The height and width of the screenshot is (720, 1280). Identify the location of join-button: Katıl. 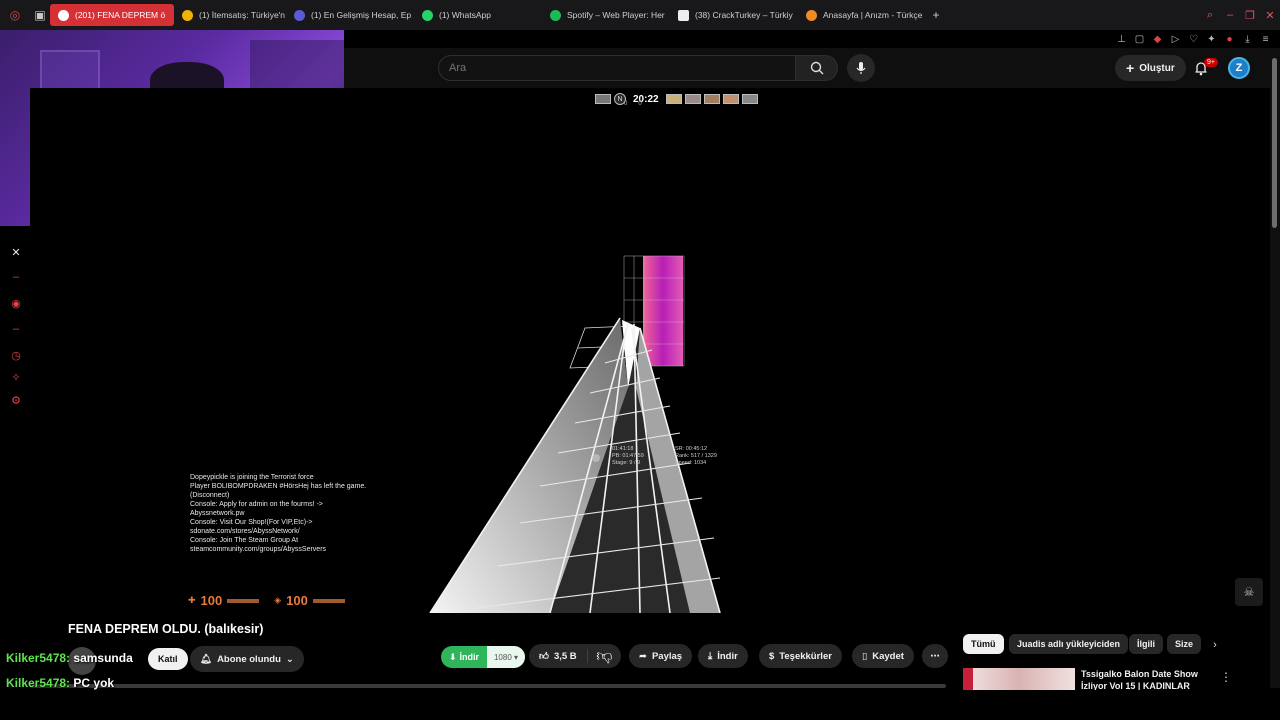
(168, 659).